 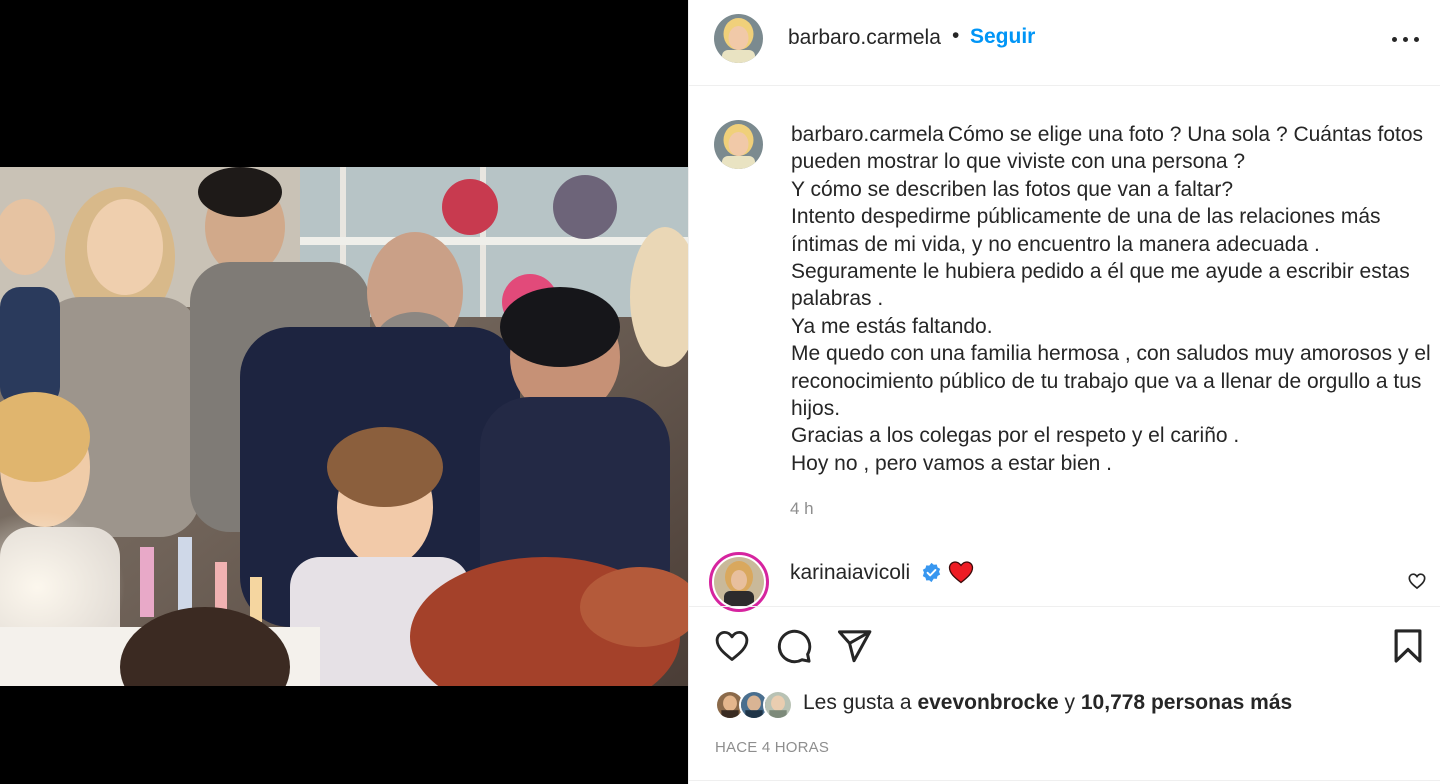 What do you see at coordinates (951, 463) in the screenshot?
I see `caption-line: Hoy no , pero vamos a estar bien .` at bounding box center [951, 463].